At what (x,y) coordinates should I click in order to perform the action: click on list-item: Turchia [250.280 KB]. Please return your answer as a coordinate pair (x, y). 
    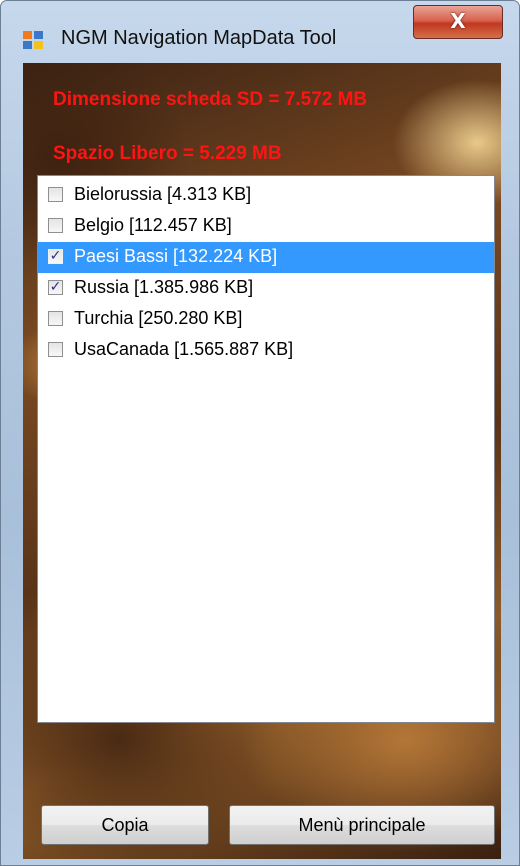
    Looking at the image, I should click on (266, 319).